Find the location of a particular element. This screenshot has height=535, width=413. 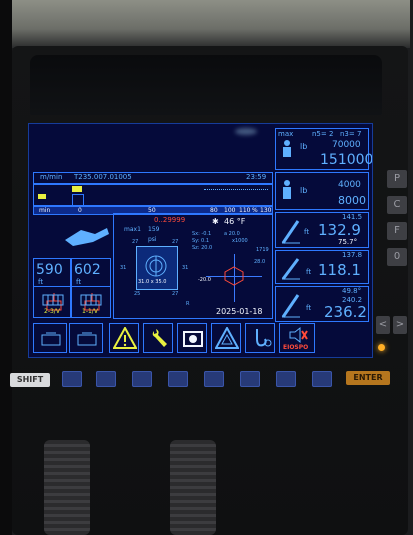

boom-panel-1: 141.5 ft 132.9 75.7° is located at coordinates (322, 230).